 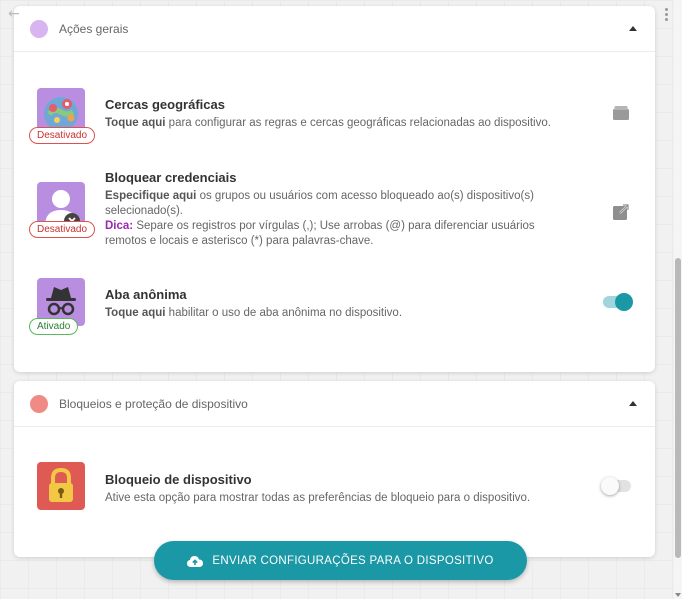 What do you see at coordinates (621, 115) in the screenshot?
I see `folder-icon` at bounding box center [621, 115].